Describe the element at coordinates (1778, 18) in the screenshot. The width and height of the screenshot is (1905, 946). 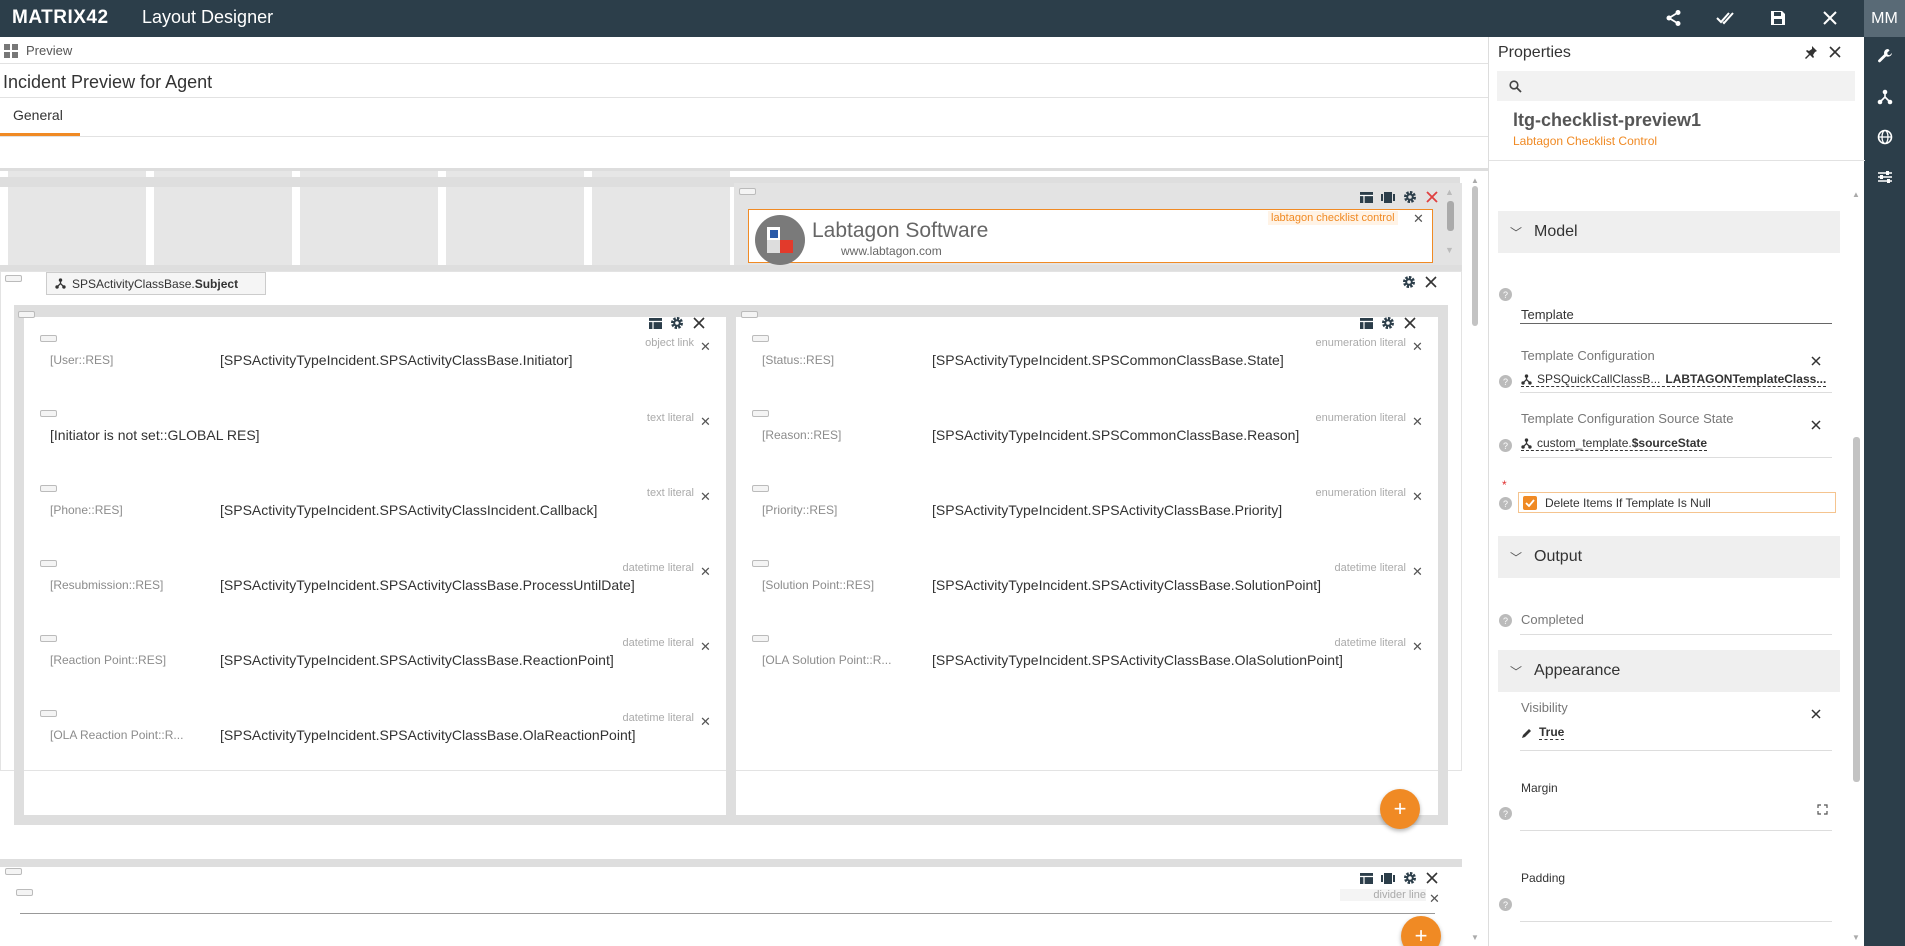
I see `save-button` at that location.